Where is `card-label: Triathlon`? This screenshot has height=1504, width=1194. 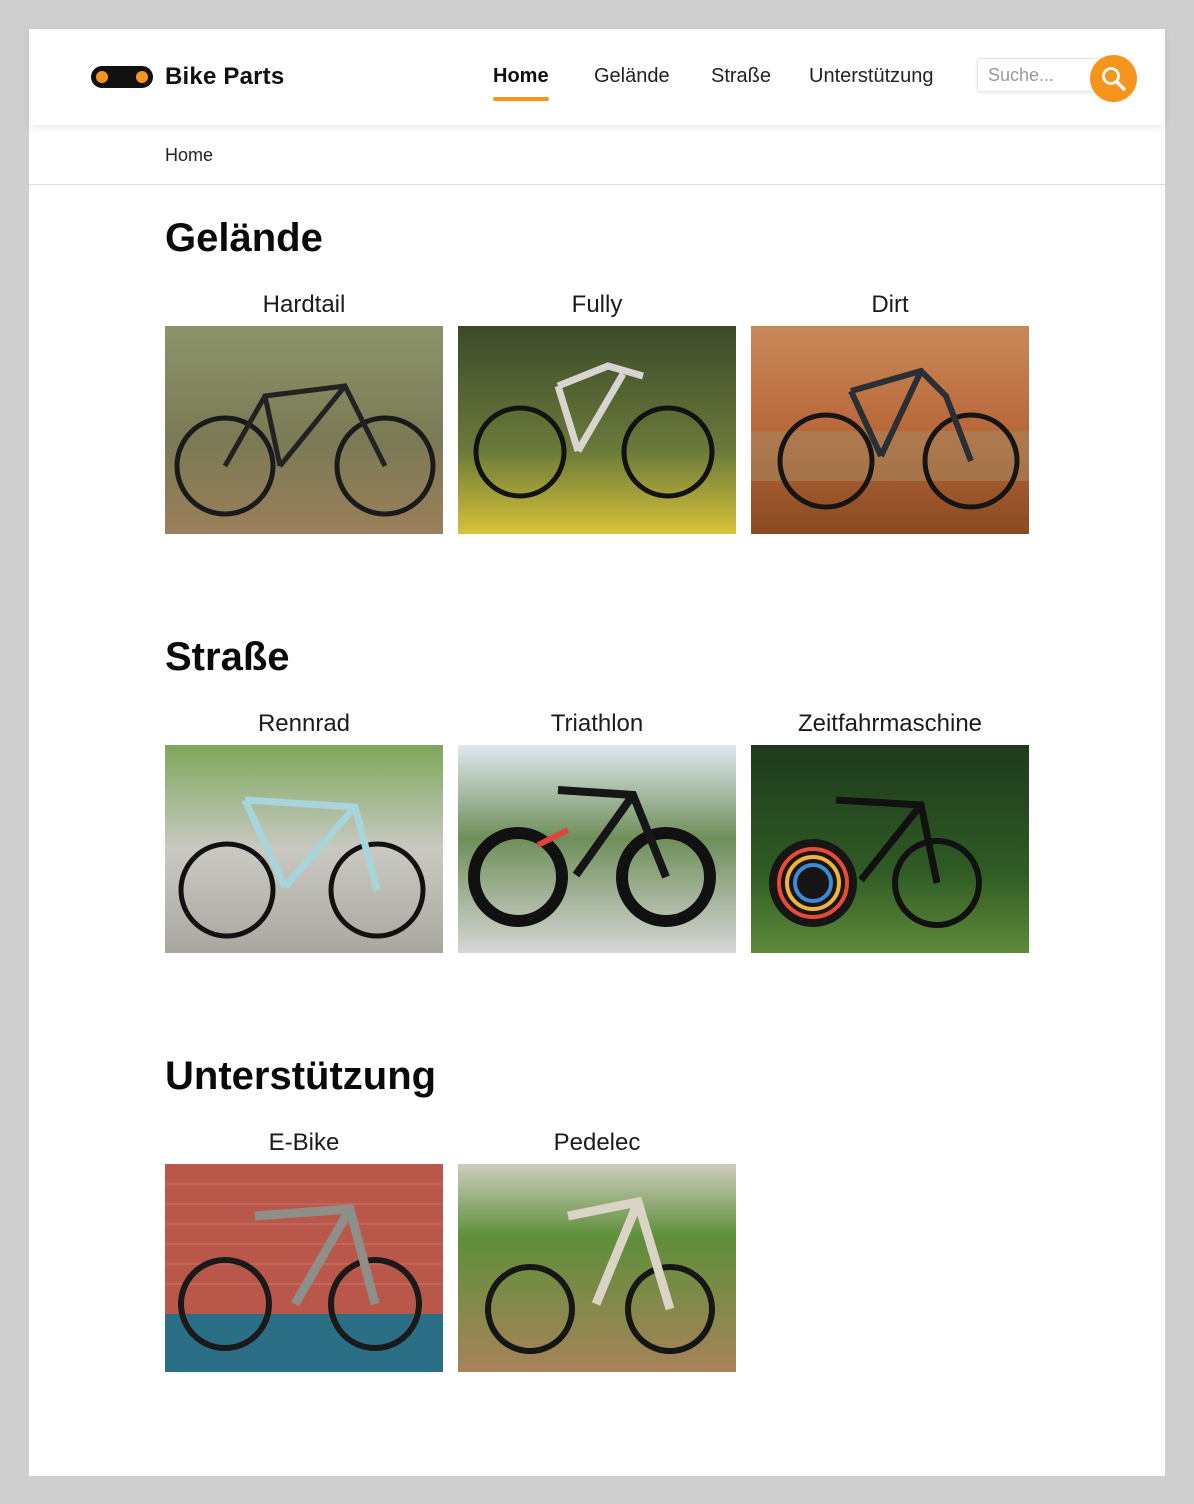
card-label: Triathlon is located at coordinates (597, 723).